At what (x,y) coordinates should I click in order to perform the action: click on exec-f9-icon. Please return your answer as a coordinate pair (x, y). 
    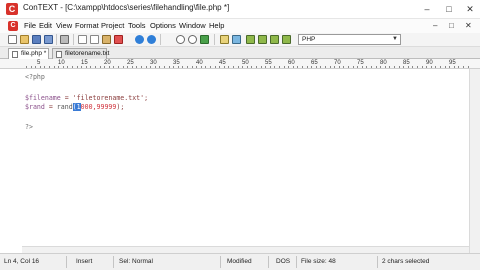
    Looking at the image, I should click on (250, 39).